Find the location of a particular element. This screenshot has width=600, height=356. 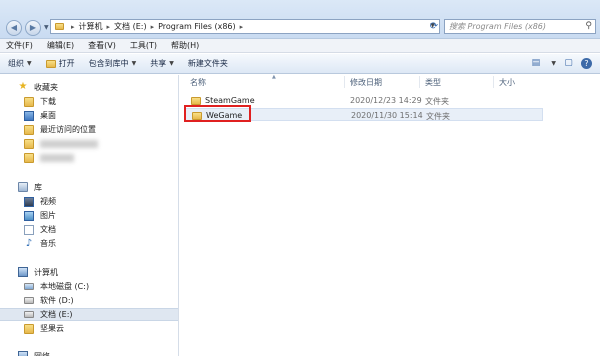

column-type: 类型 is located at coordinates (433, 82).